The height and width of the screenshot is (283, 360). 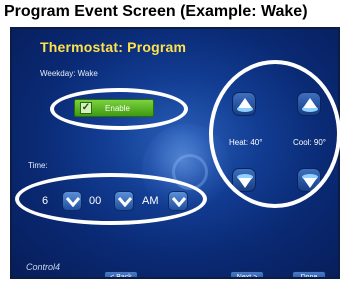 I want to click on checkbox-icon: ✓, so click(x=86, y=108).